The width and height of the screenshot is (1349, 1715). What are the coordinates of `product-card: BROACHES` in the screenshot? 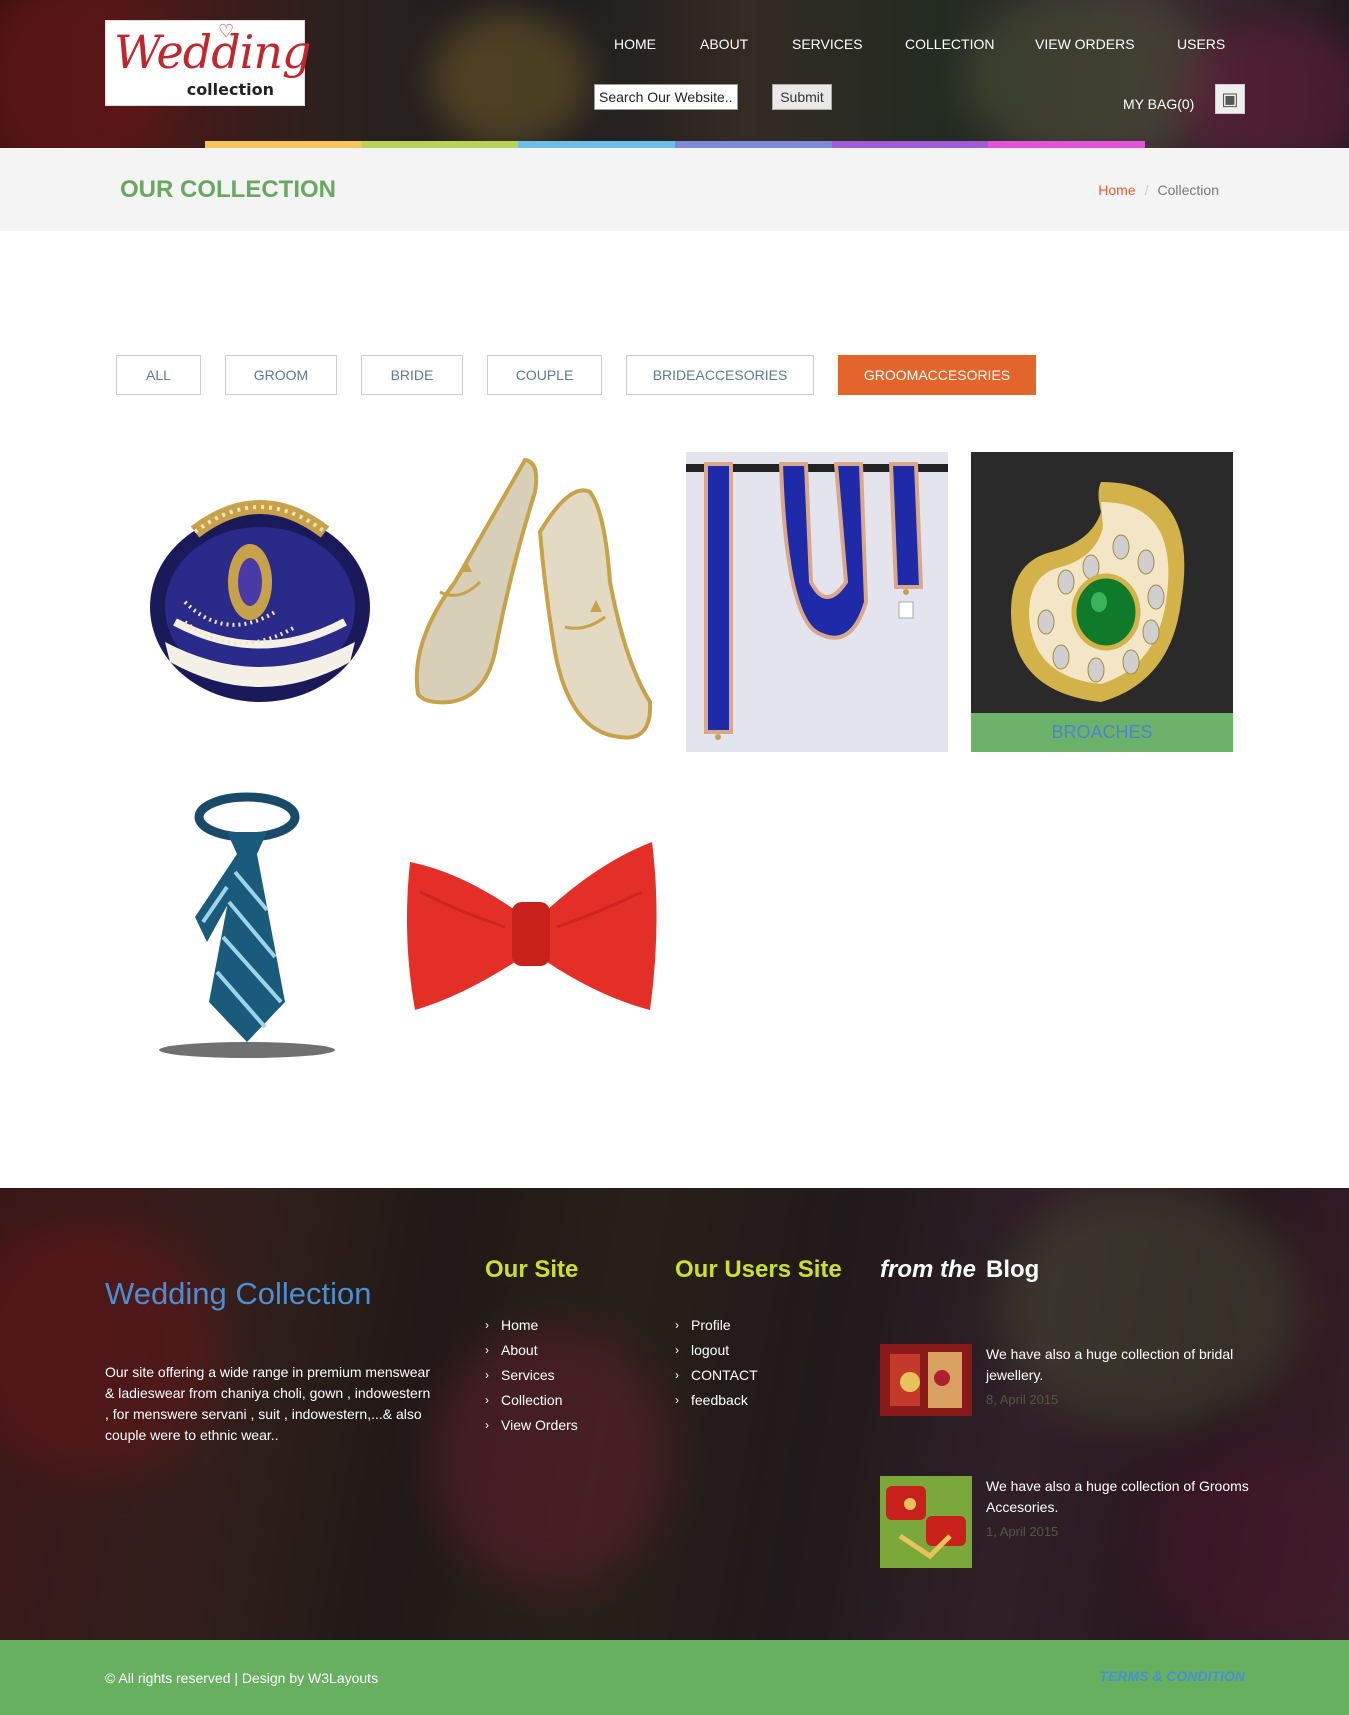 It's located at (1102, 602).